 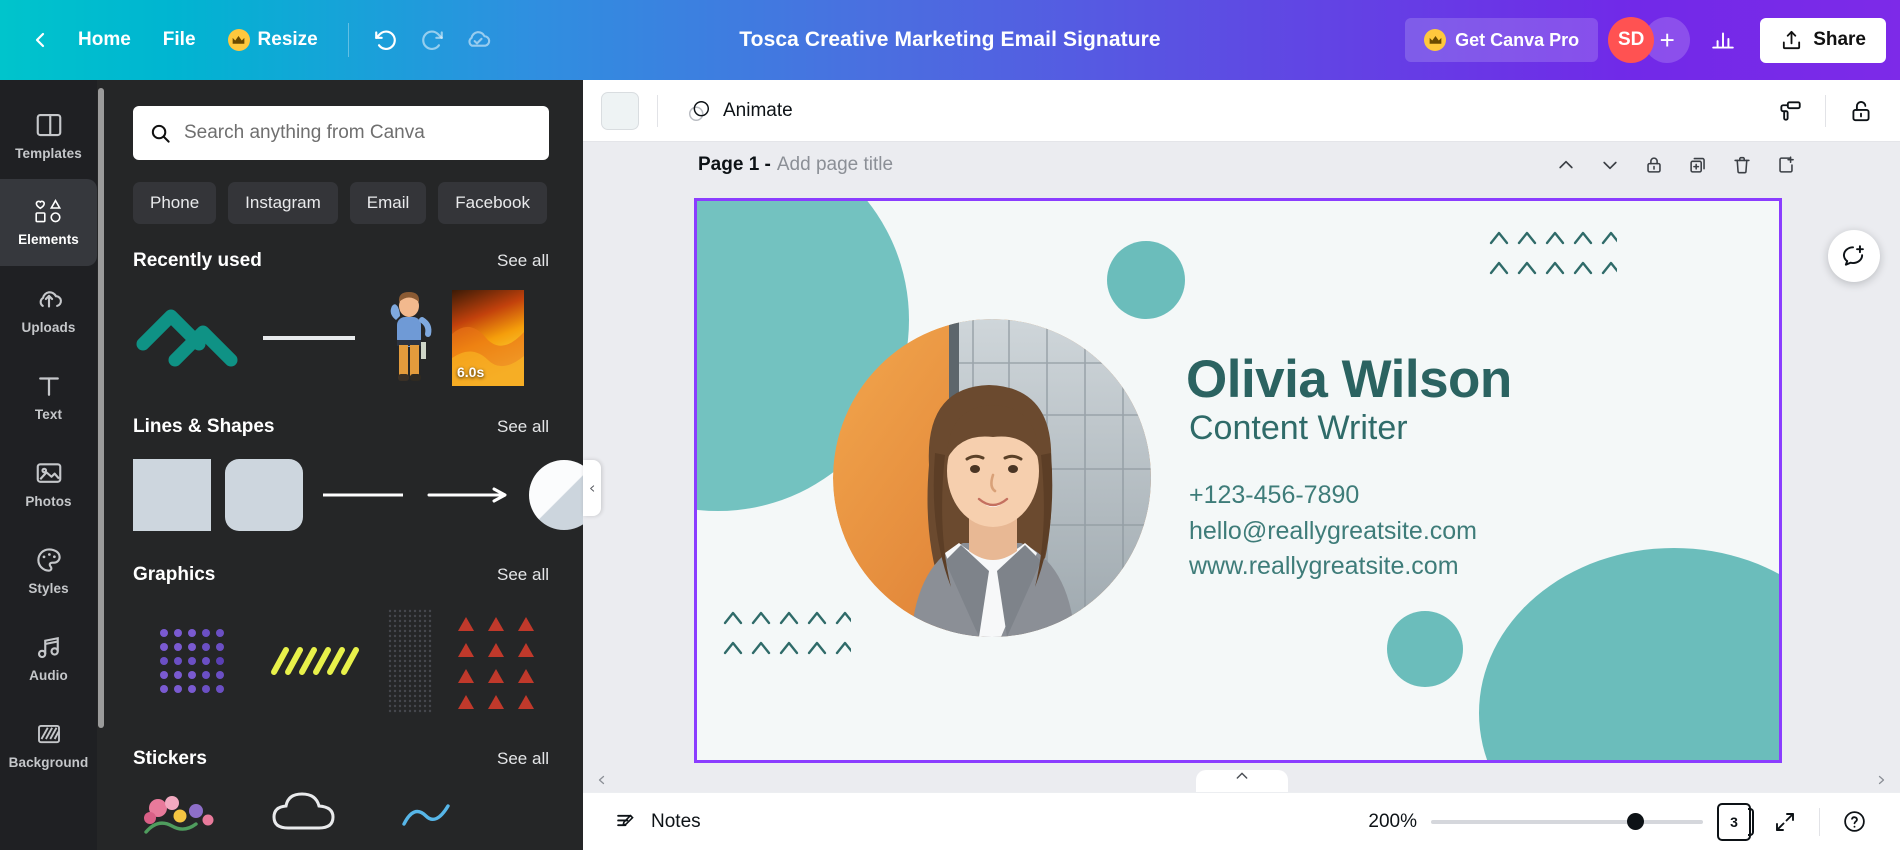 What do you see at coordinates (1349, 379) in the screenshot?
I see `design-name: Olivia Wilson` at bounding box center [1349, 379].